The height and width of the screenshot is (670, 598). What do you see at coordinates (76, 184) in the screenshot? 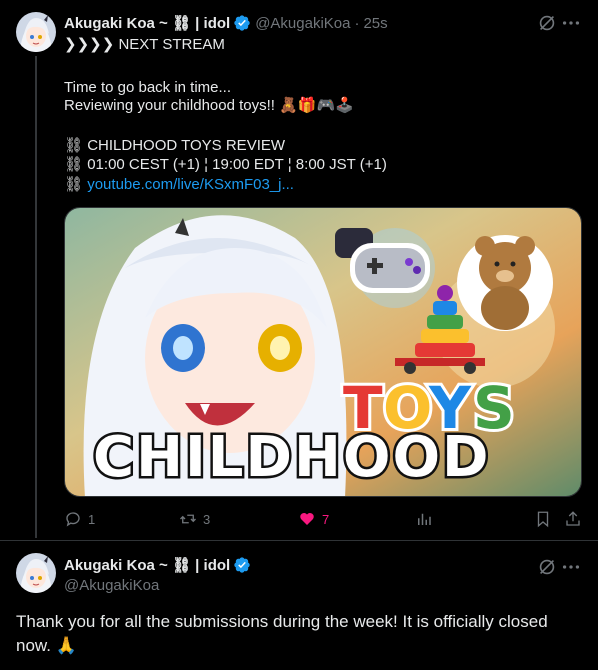
I see `link-prefix: ⛓` at bounding box center [76, 184].